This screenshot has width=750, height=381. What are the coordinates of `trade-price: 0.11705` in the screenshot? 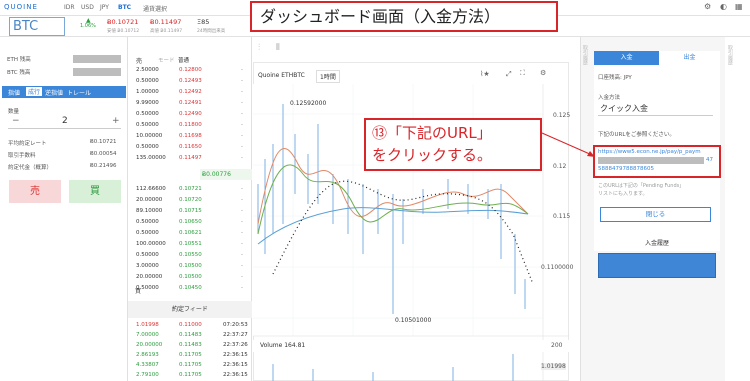 It's located at (190, 375).